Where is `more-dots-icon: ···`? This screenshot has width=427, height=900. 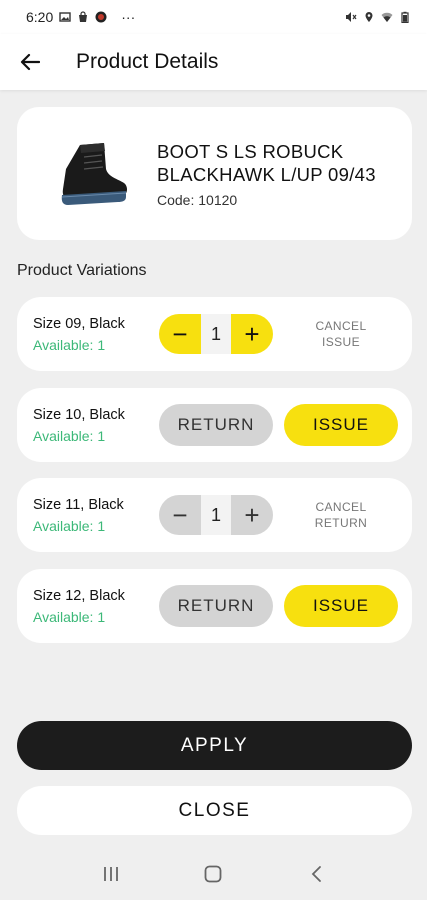
more-dots-icon: ··· is located at coordinates (128, 17).